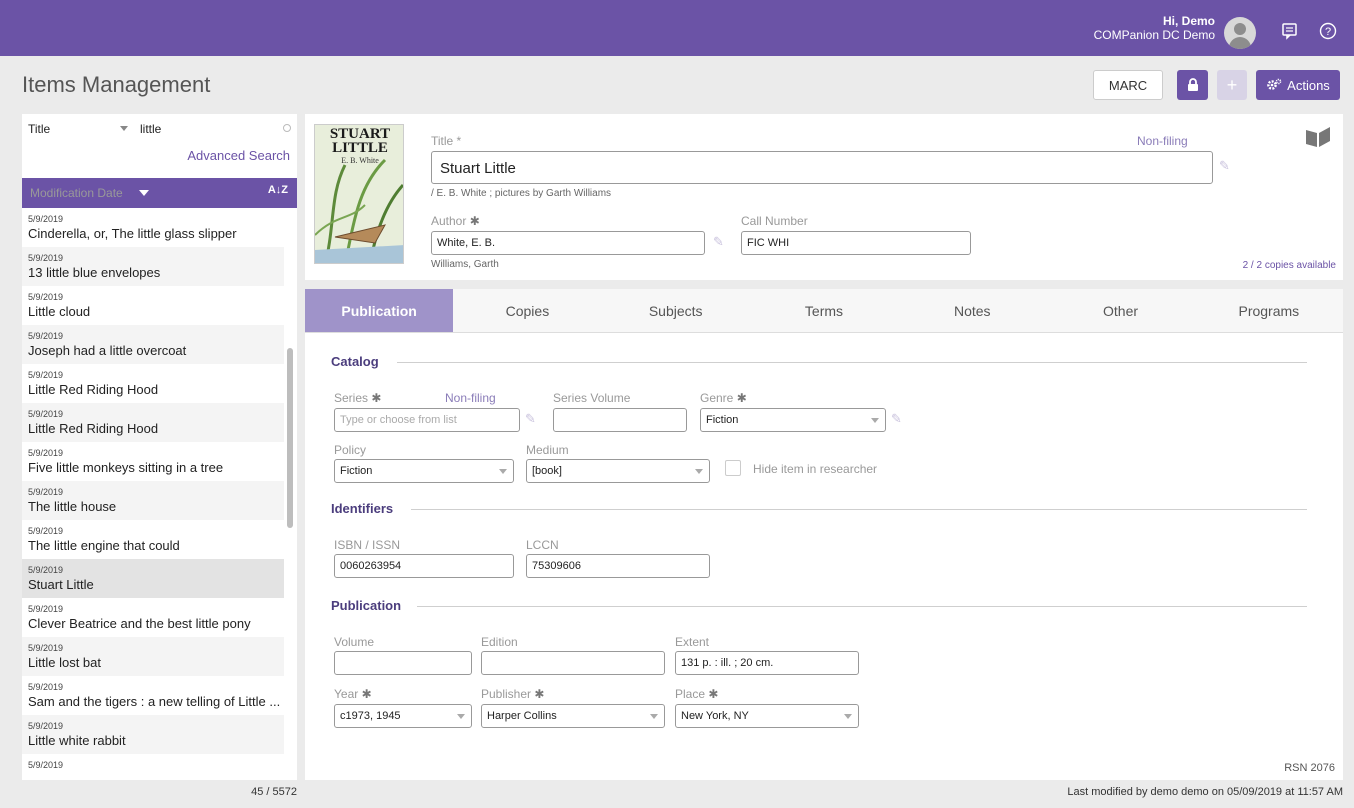 The width and height of the screenshot is (1354, 808). I want to click on sort-dropdown-icon, so click(144, 193).